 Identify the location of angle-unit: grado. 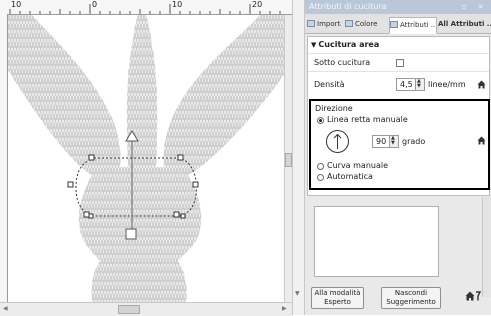
(414, 141).